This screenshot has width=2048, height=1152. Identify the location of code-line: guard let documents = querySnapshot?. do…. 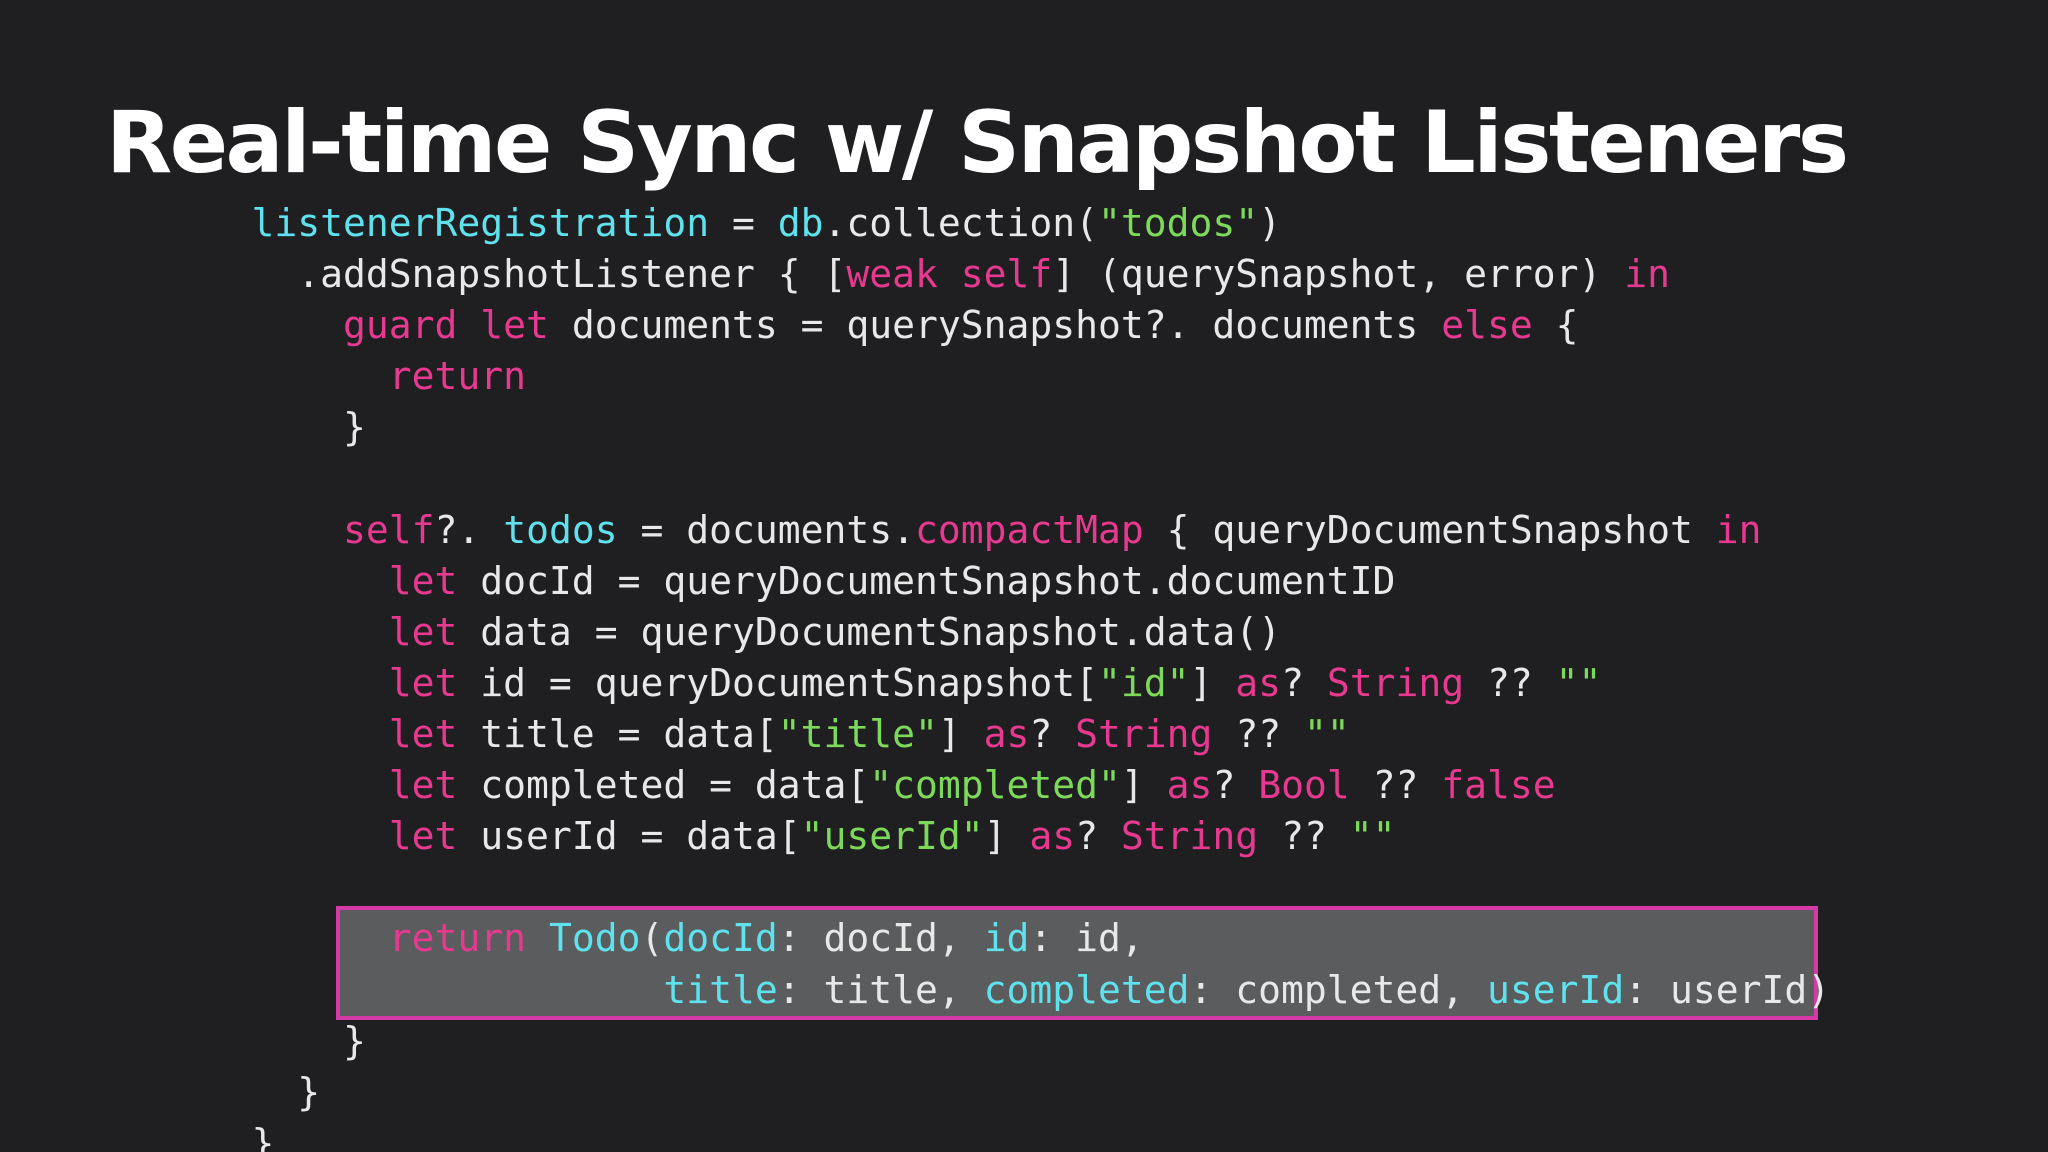
(869, 325).